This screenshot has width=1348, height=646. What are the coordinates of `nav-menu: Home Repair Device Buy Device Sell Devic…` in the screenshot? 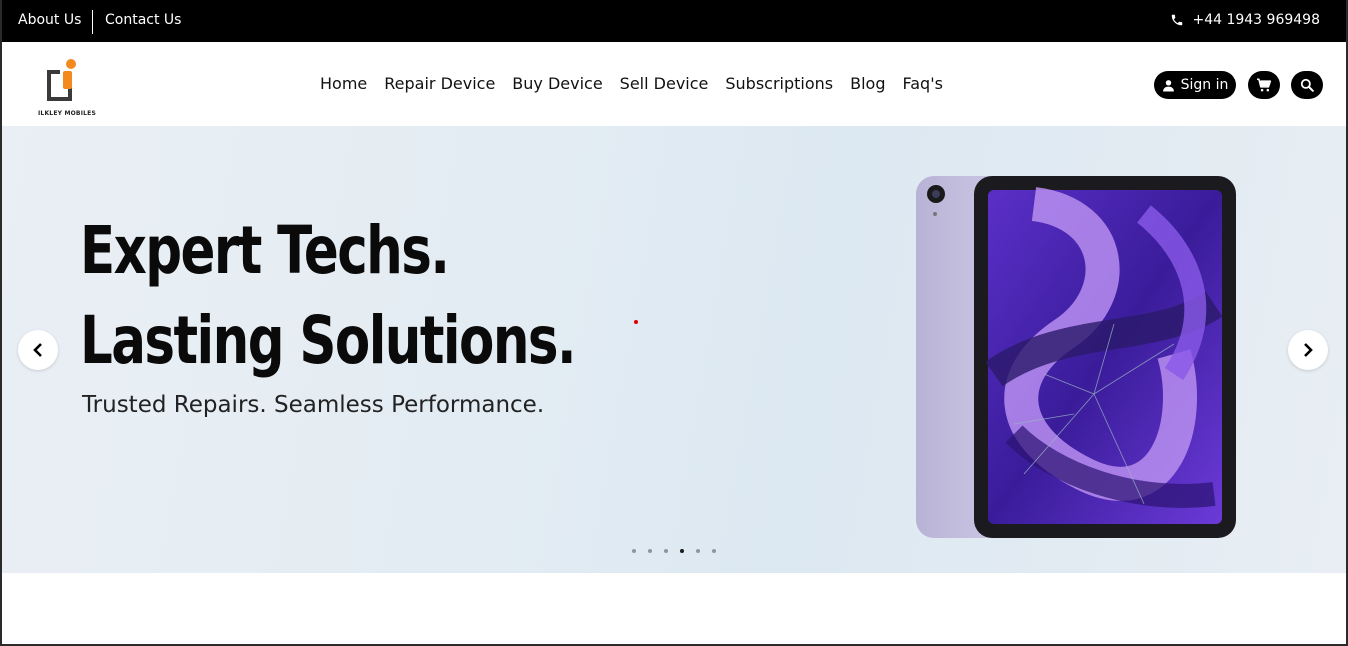 It's located at (631, 83).